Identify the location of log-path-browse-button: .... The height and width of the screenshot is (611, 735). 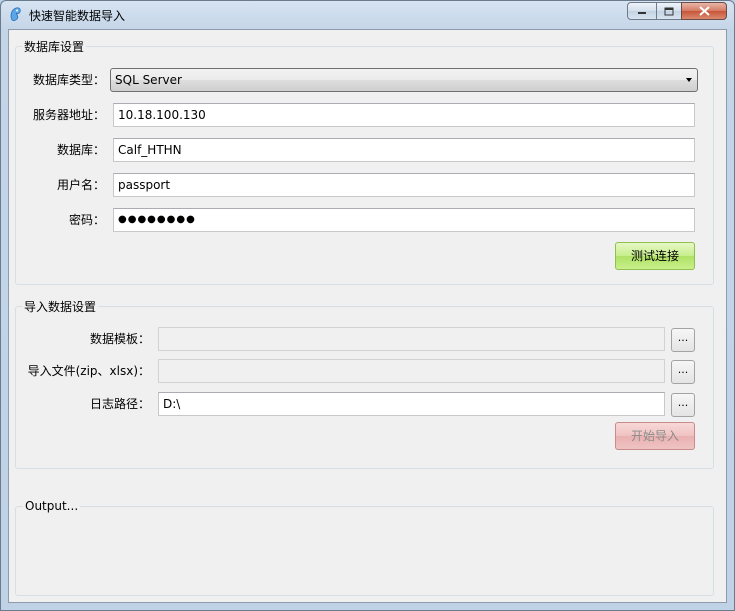
(683, 405).